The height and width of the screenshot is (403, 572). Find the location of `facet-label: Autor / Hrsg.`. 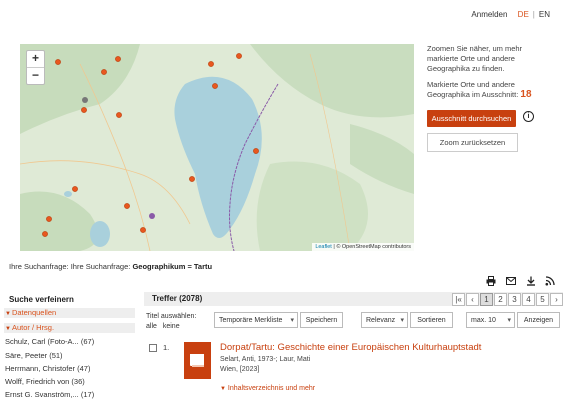

facet-label: Autor / Hrsg. is located at coordinates (33, 327).